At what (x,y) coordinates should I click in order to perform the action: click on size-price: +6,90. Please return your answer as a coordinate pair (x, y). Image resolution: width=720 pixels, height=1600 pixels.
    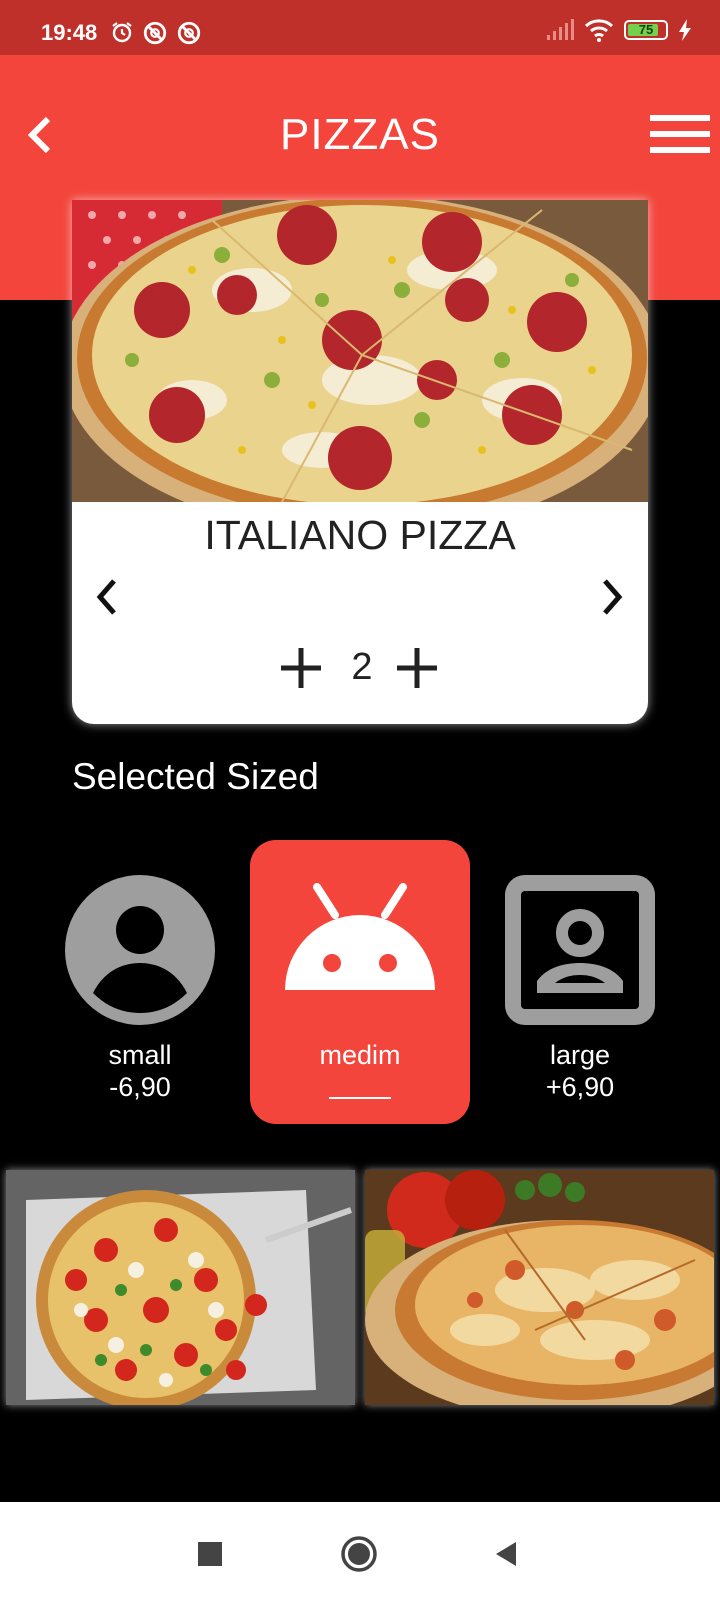
    Looking at the image, I should click on (580, 1087).